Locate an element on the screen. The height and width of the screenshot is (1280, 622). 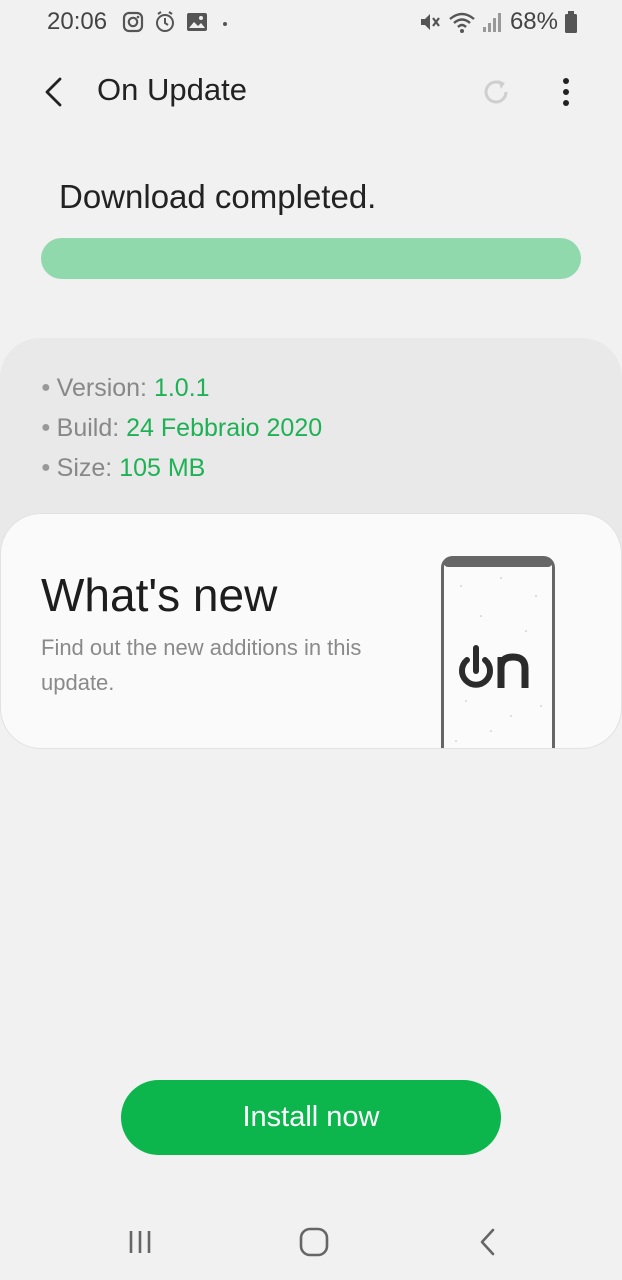
status-bar: 20:06 68% is located at coordinates (311, 23).